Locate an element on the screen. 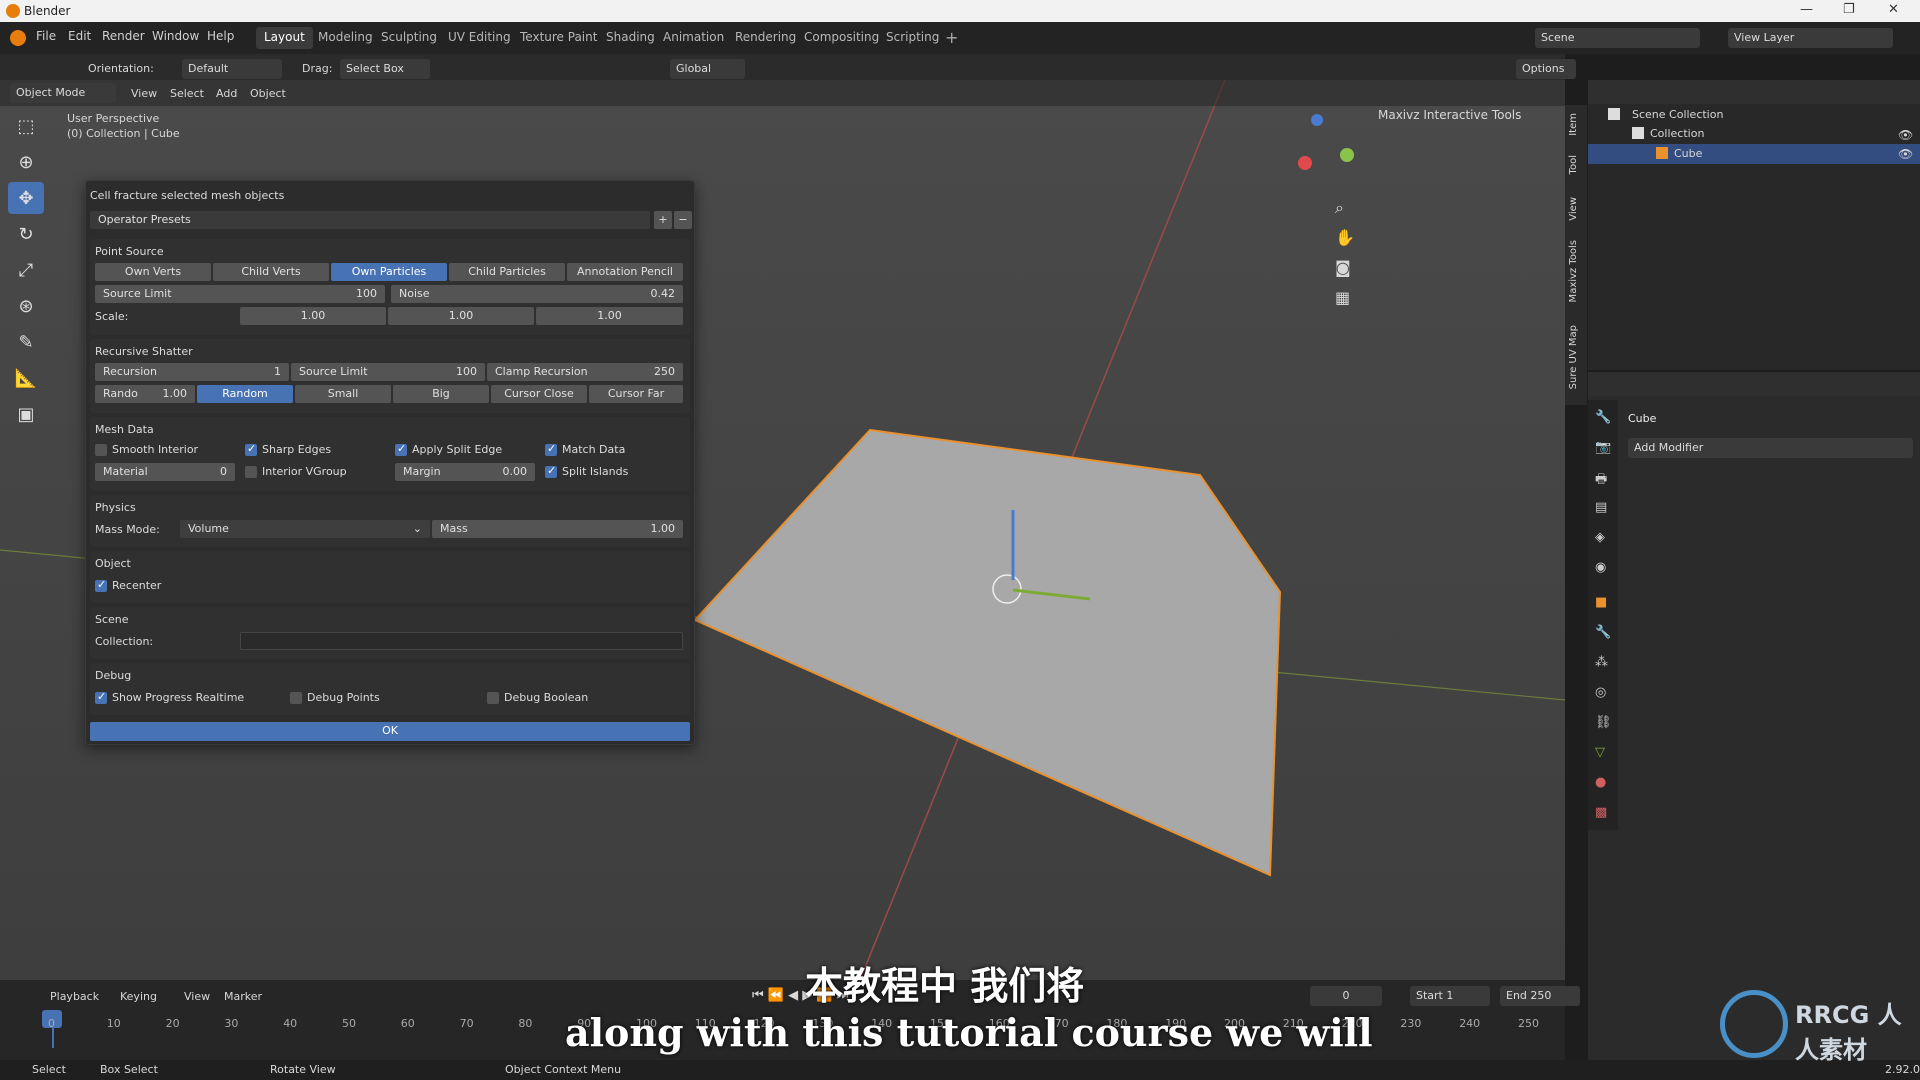 The width and height of the screenshot is (1920, 1080). tab-uv-editing: UV Editing is located at coordinates (479, 38).